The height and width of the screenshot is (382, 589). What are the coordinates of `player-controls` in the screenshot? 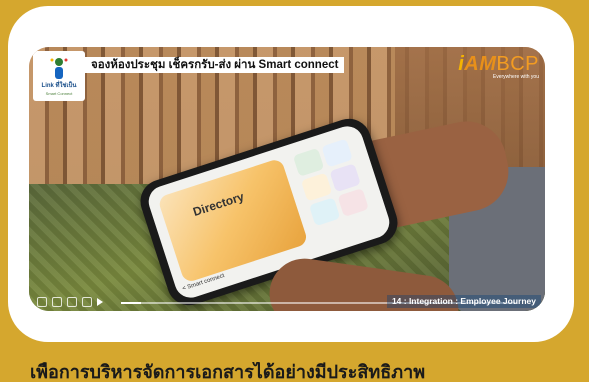 It's located at (70, 302).